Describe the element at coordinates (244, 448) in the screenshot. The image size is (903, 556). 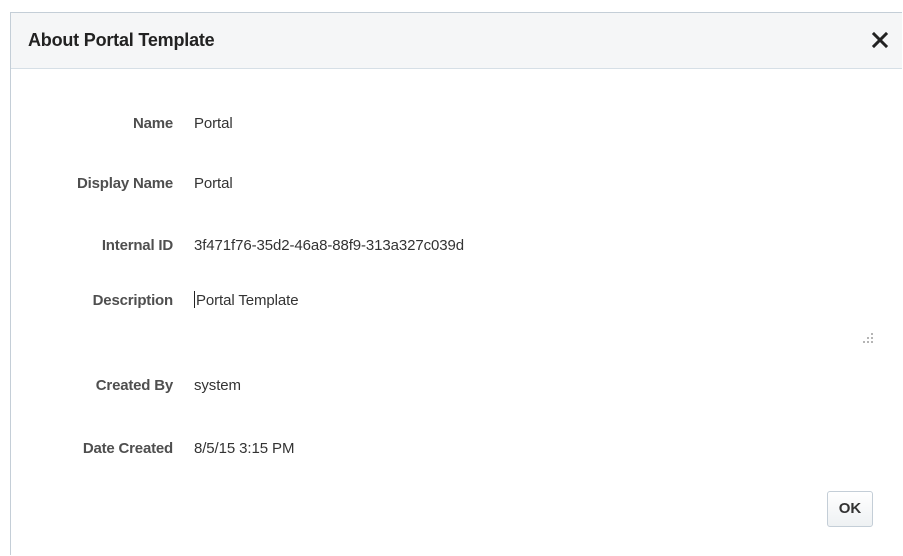
I see `date-created-value: 8/5/15 3:15 PM` at that location.